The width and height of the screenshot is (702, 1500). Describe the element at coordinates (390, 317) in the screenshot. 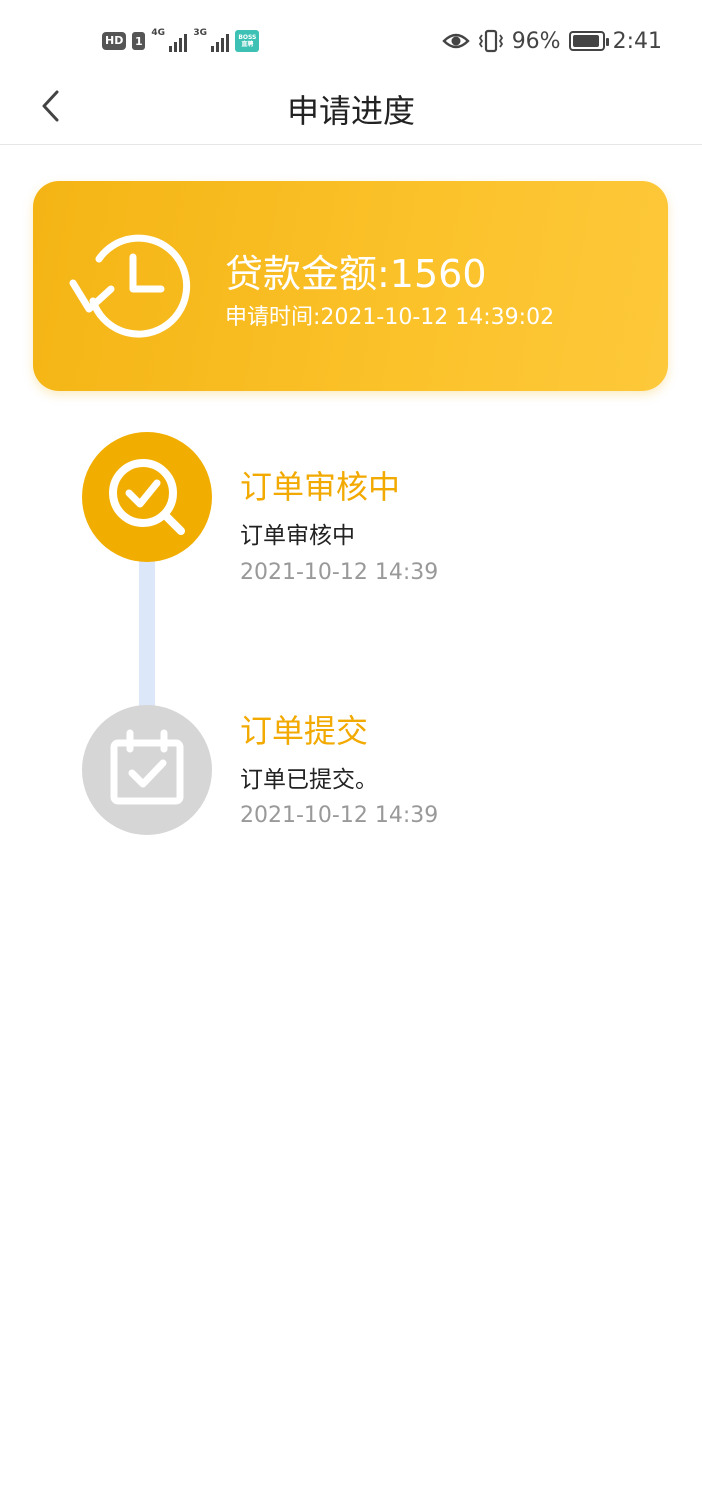

I see `apply-time: 申请时间:2021-10-12 14:39:02` at that location.